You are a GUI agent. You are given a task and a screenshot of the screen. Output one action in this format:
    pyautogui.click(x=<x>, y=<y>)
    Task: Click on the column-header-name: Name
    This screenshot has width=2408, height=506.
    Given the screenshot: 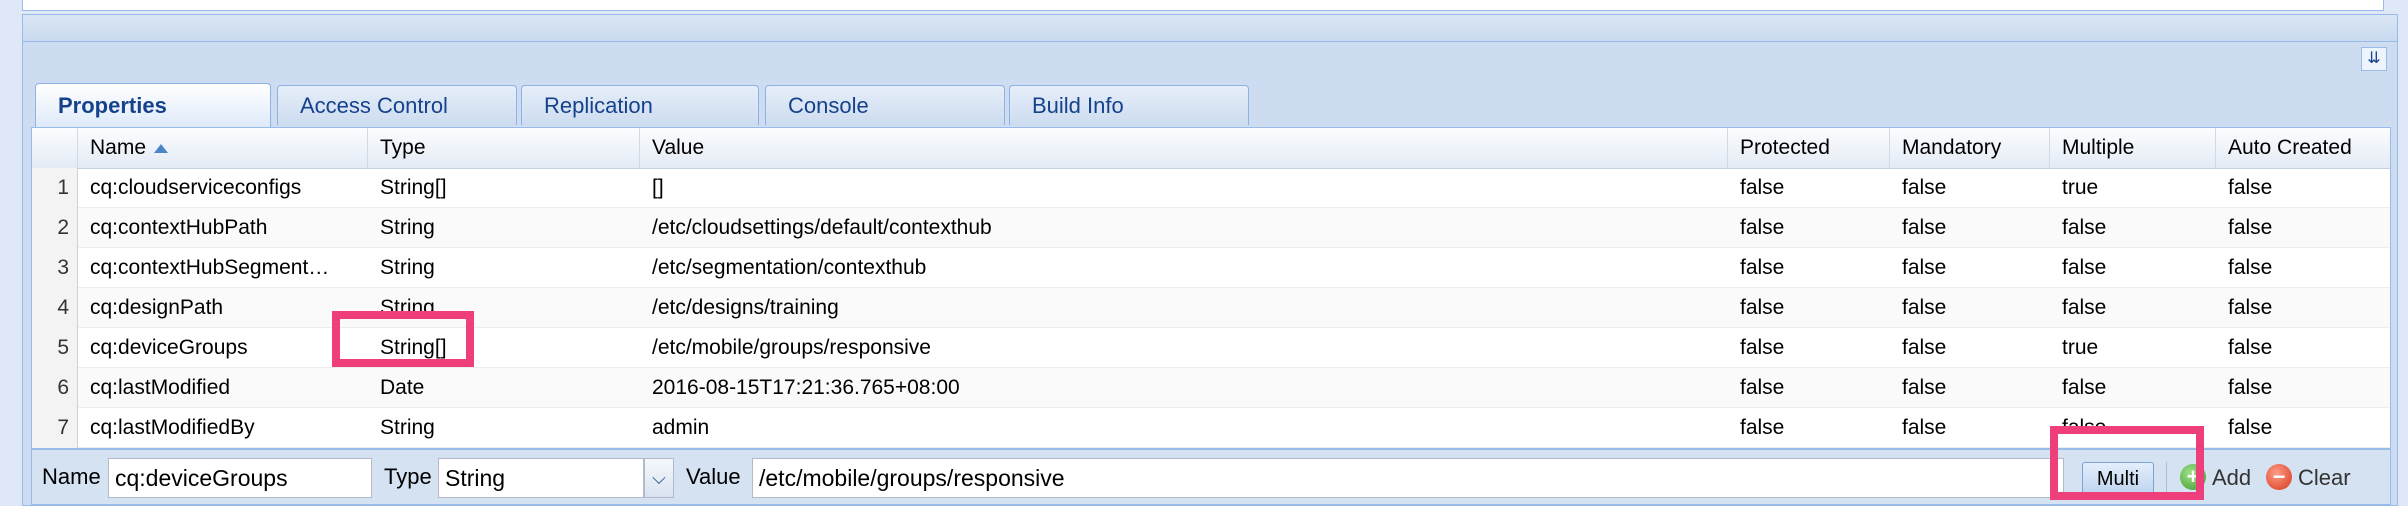 What is the action you would take?
    pyautogui.click(x=223, y=148)
    